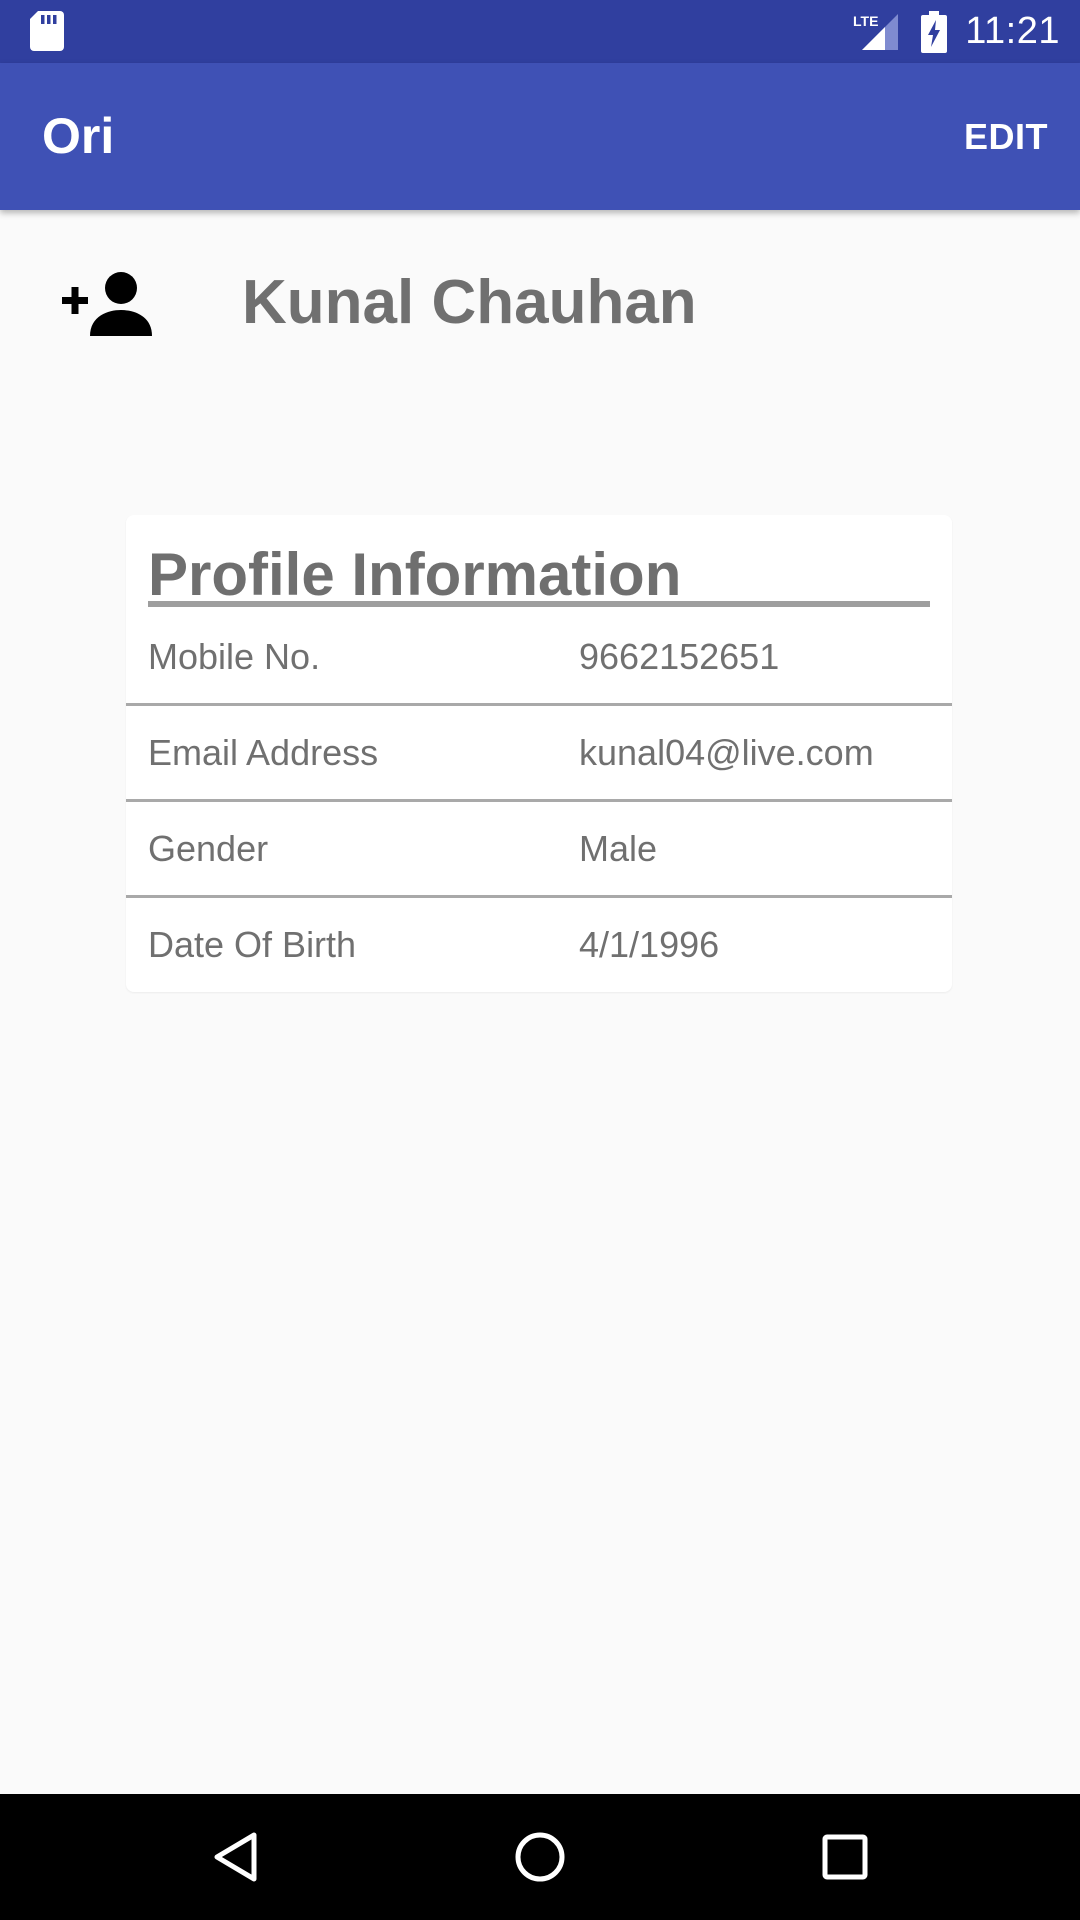 The image size is (1080, 1920). Describe the element at coordinates (469, 302) in the screenshot. I see `profile-name: Kunal Chauhan` at that location.